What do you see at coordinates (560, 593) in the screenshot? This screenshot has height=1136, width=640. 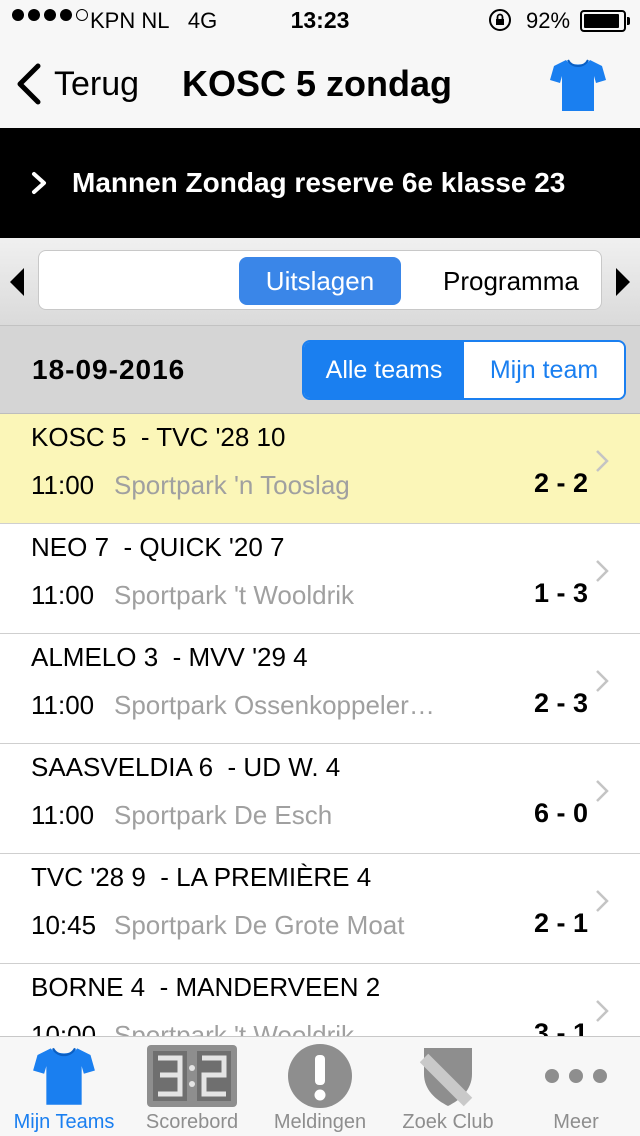 I see `match-score: 1 - 3` at bounding box center [560, 593].